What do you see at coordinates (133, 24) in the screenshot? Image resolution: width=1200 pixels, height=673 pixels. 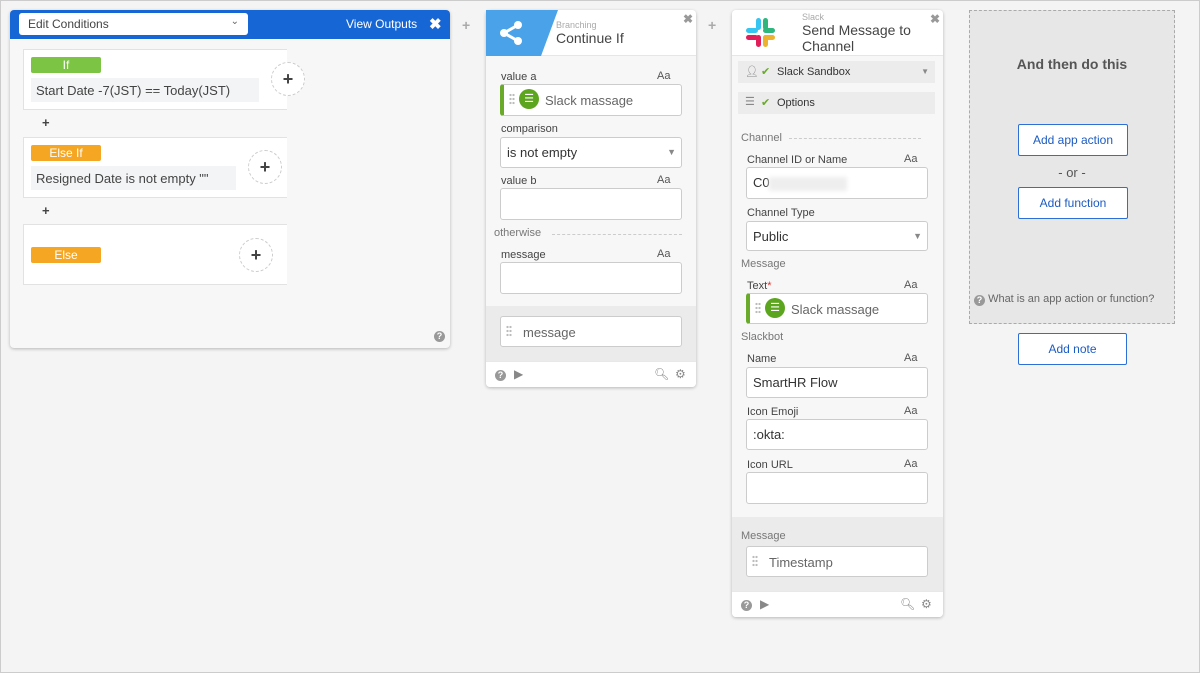 I see `edit-conditions-select: Edit Conditions ⌄` at bounding box center [133, 24].